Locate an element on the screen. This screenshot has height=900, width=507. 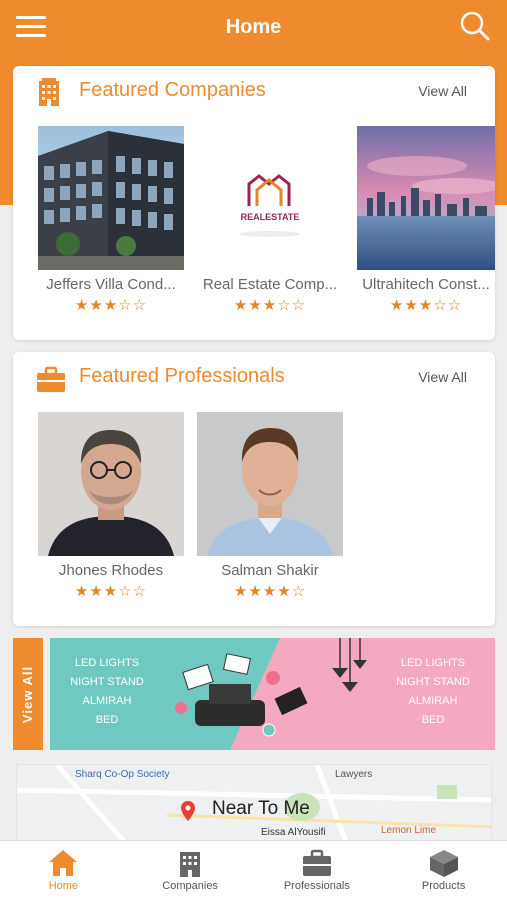
tab-companies: Companies is located at coordinates (190, 870).